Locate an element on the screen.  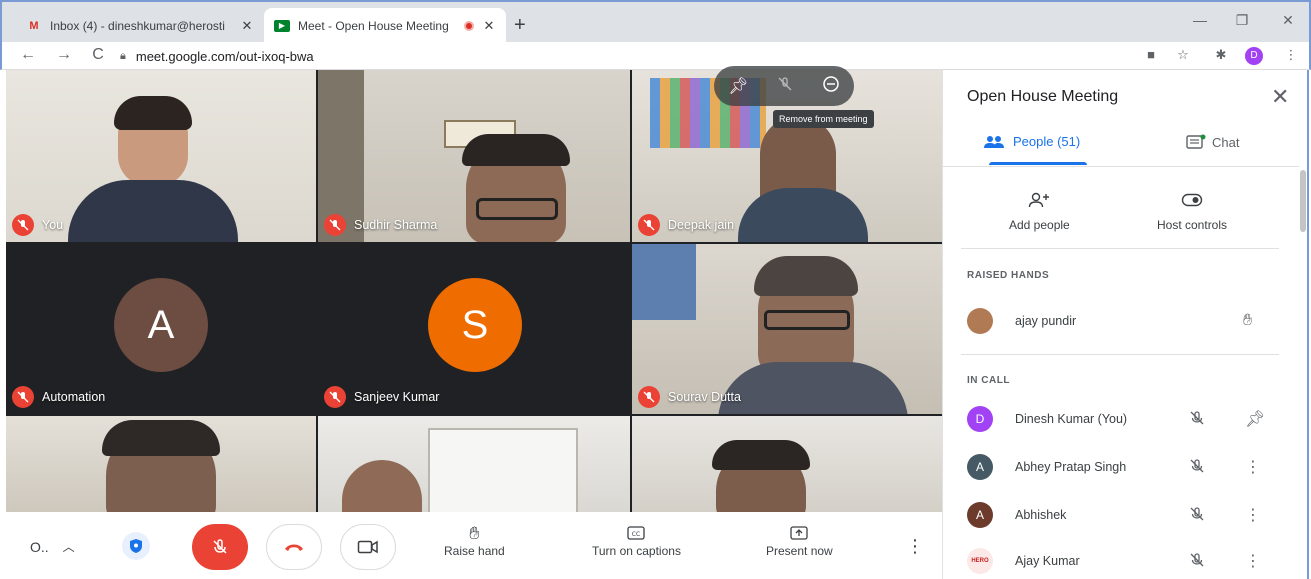
whiteboard is located at coordinates (503, 470).